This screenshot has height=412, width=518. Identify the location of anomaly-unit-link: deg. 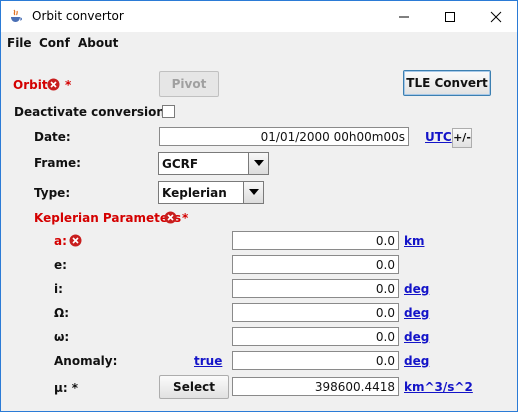
(416, 361).